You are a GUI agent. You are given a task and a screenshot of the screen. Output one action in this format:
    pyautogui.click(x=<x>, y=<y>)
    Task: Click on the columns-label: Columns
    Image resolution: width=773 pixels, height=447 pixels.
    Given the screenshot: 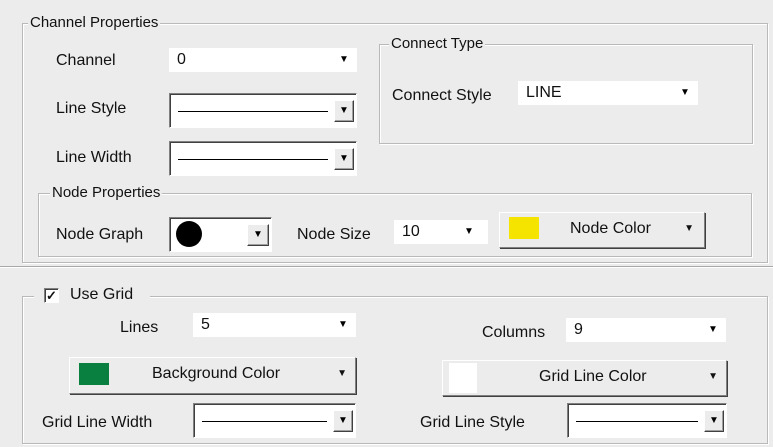 What is the action you would take?
    pyautogui.click(x=514, y=332)
    